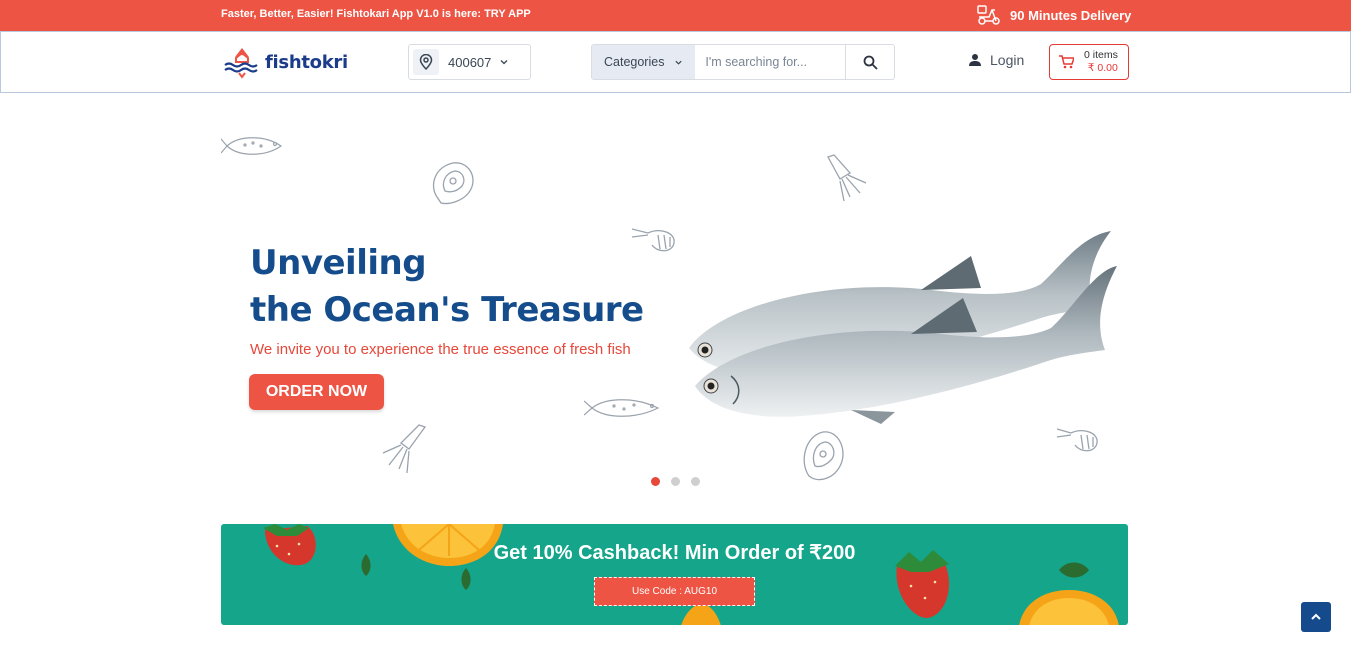 This screenshot has width=1351, height=649. I want to click on cart-summary: 0 items ₹ 0.00, so click(1101, 62).